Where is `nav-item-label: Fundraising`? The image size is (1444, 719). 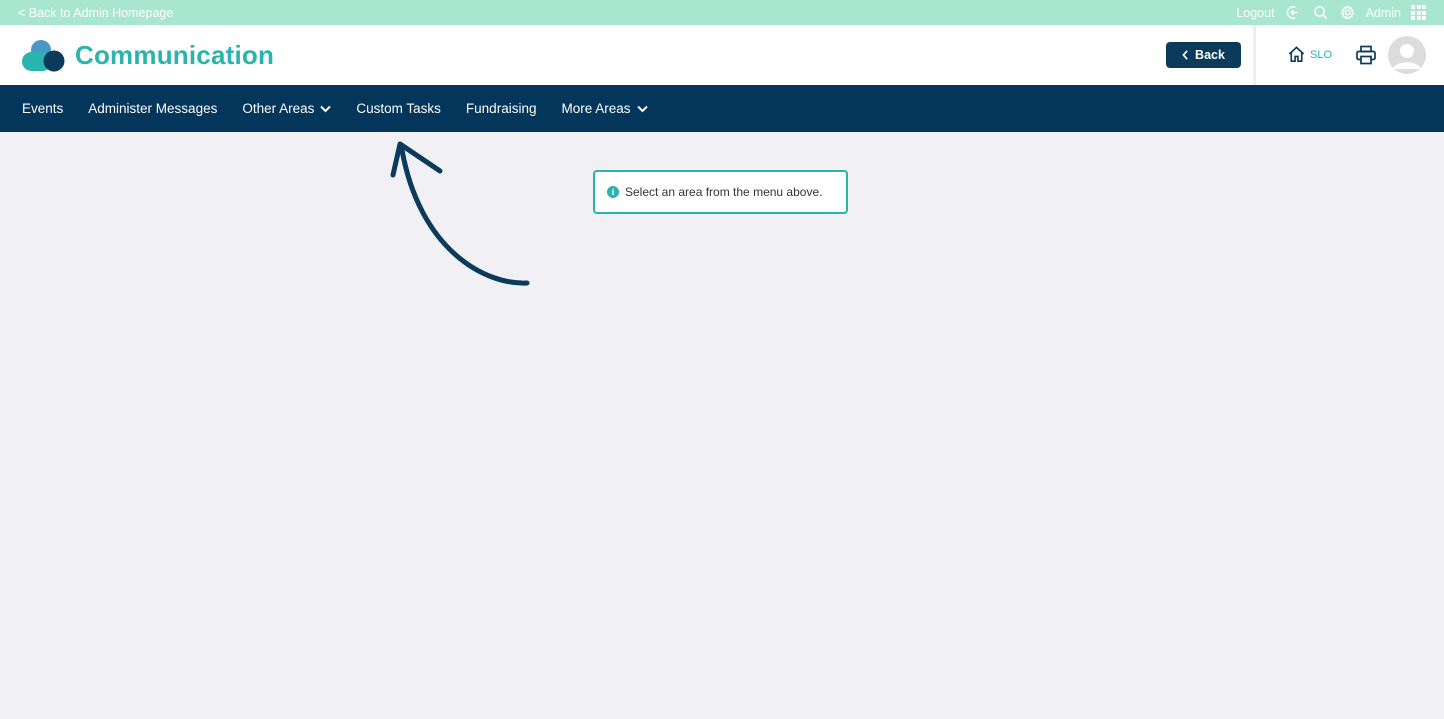 nav-item-label: Fundraising is located at coordinates (501, 108).